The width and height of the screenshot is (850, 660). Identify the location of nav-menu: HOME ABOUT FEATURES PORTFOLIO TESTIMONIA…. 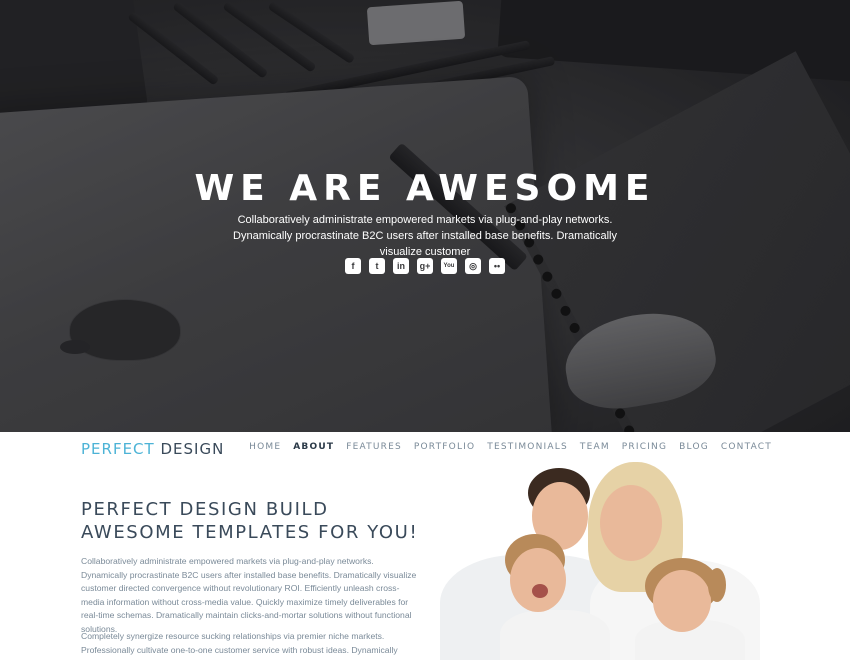
(510, 447).